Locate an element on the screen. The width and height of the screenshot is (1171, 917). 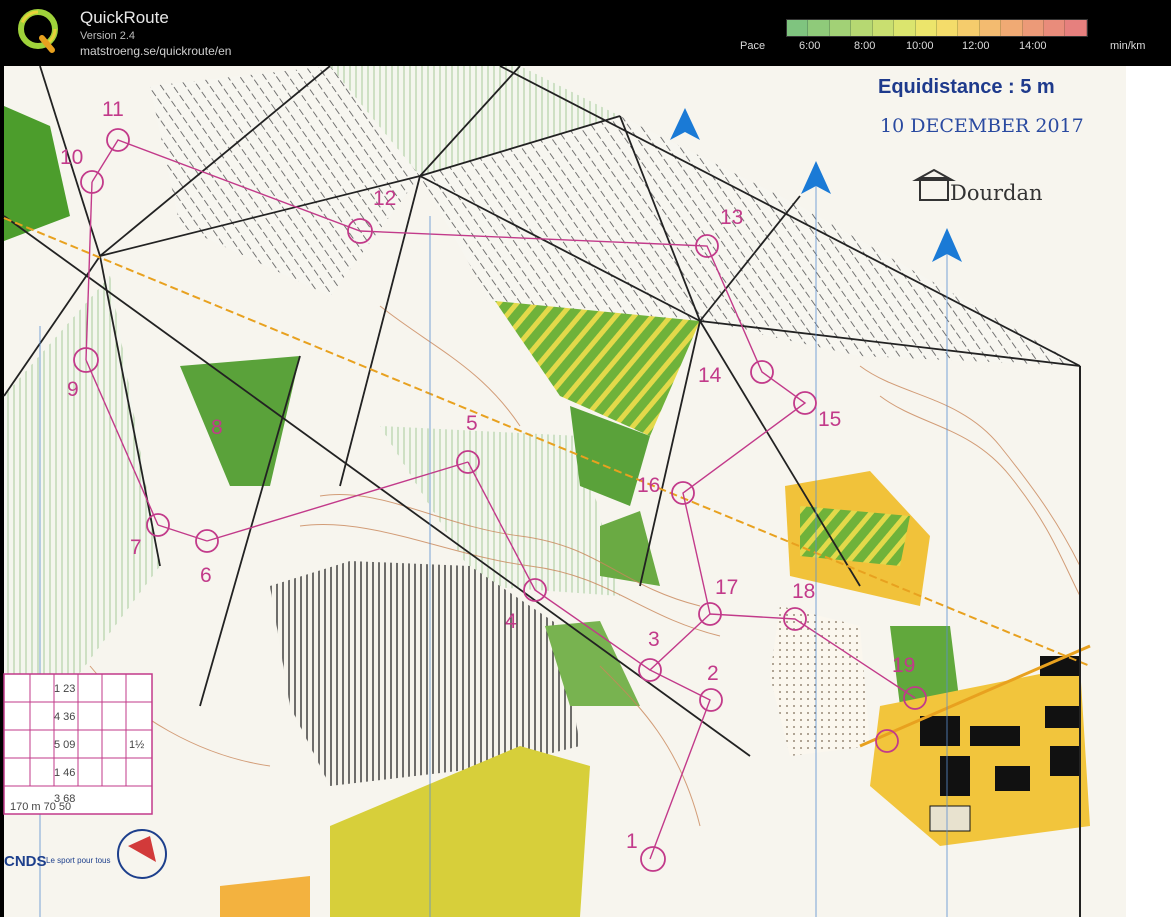
equidistance-label: Equidistance : 5 m is located at coordinates (966, 87).